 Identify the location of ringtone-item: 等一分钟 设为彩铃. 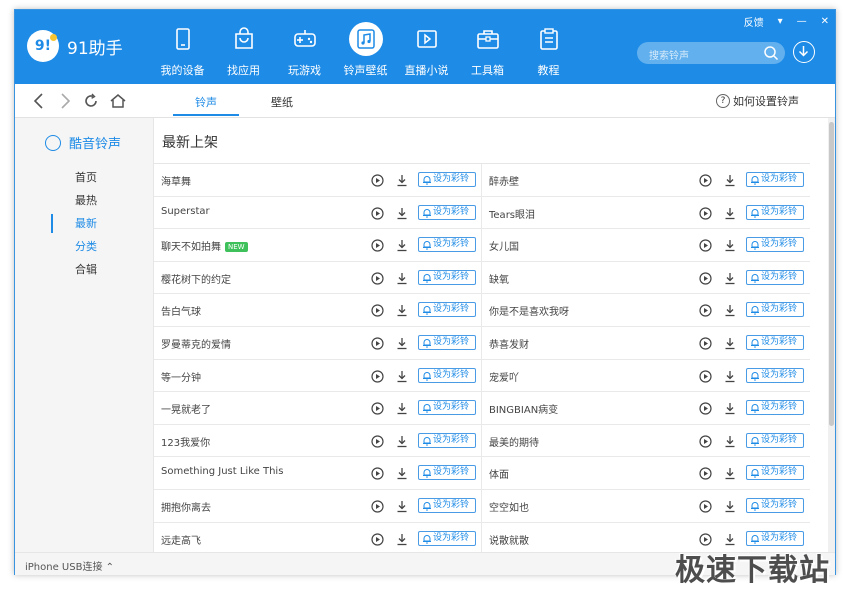
(318, 375).